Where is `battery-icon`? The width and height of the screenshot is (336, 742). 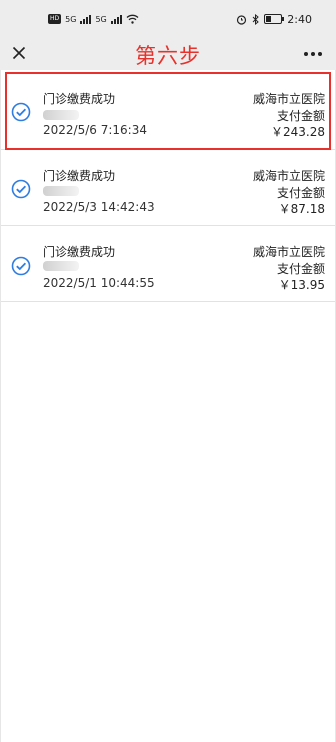
battery-icon is located at coordinates (274, 19).